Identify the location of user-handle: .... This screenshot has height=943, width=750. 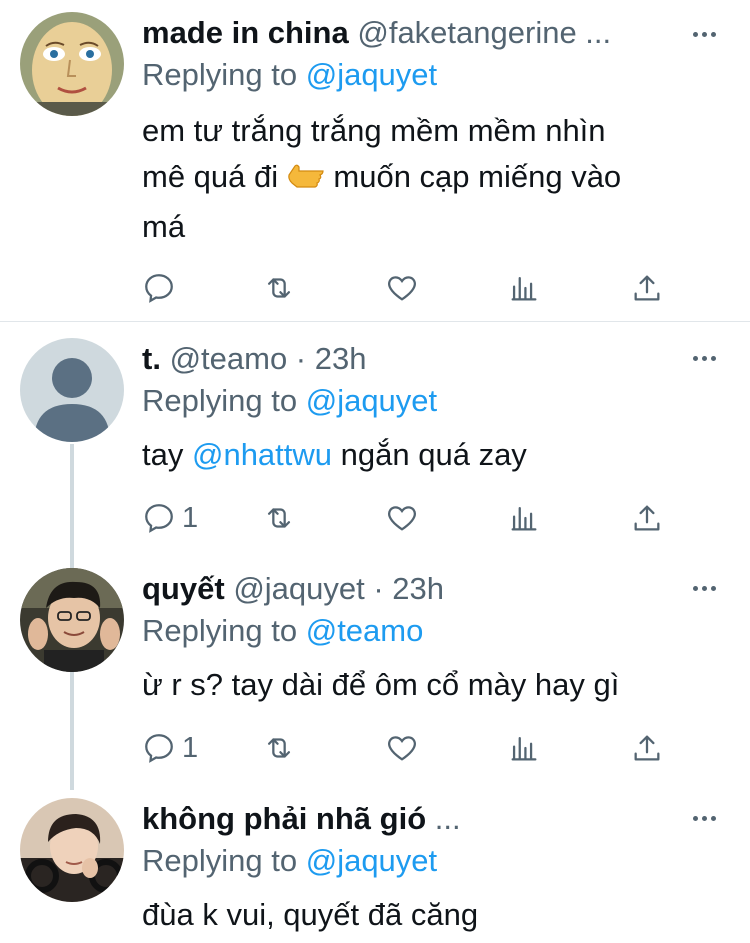
(448, 818).